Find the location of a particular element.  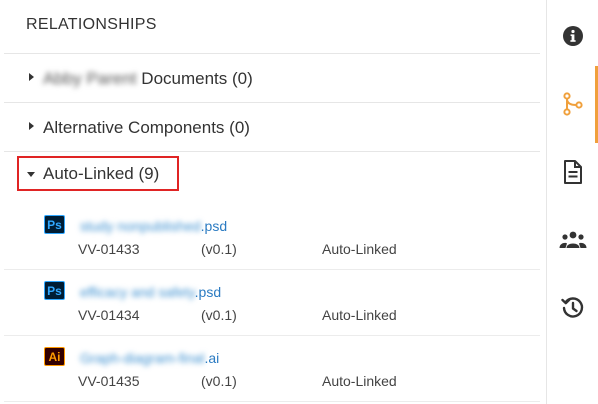

side-rail is located at coordinates (572, 202).